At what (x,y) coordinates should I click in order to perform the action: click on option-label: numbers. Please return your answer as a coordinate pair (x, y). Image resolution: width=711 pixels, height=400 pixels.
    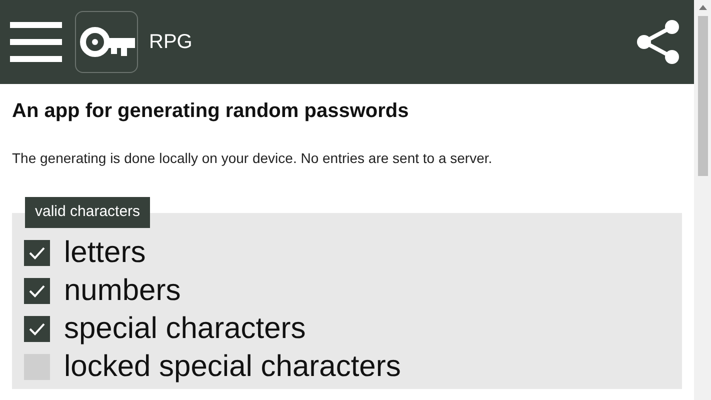
    Looking at the image, I should click on (122, 291).